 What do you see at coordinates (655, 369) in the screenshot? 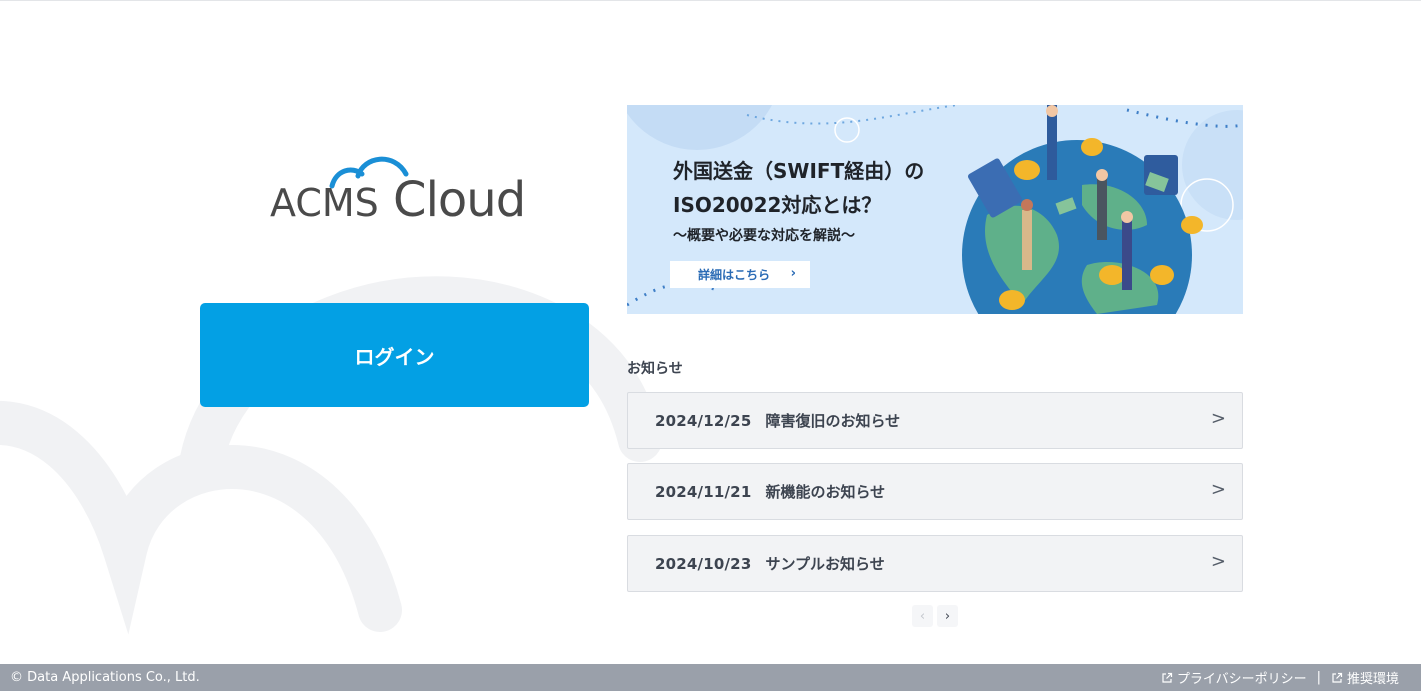
I see `news-heading: お知らせ` at bounding box center [655, 369].